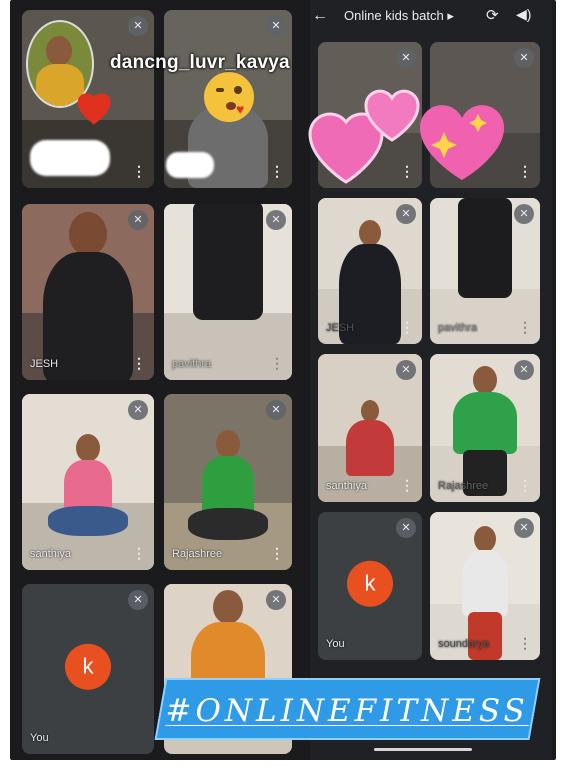  What do you see at coordinates (485, 586) in the screenshot?
I see `participant-tile: soundarya ✕ ⋮` at bounding box center [485, 586].